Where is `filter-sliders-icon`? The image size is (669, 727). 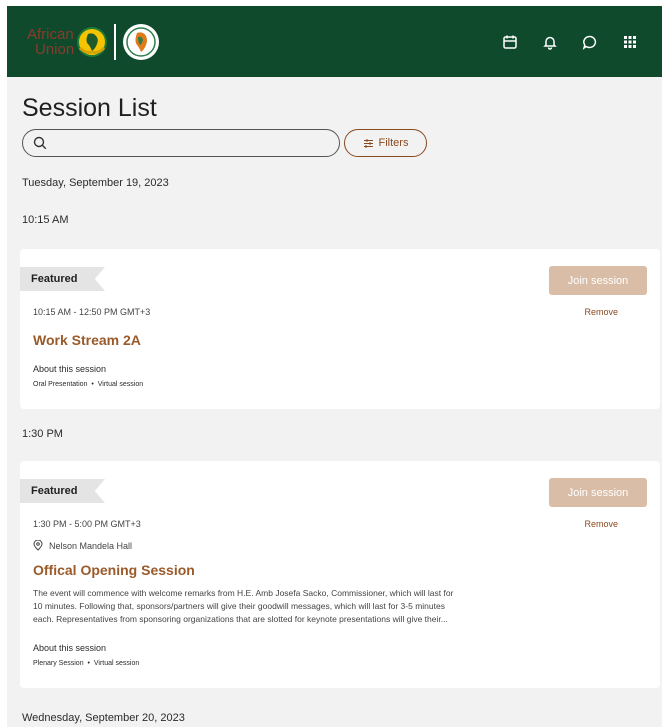 filter-sliders-icon is located at coordinates (368, 143).